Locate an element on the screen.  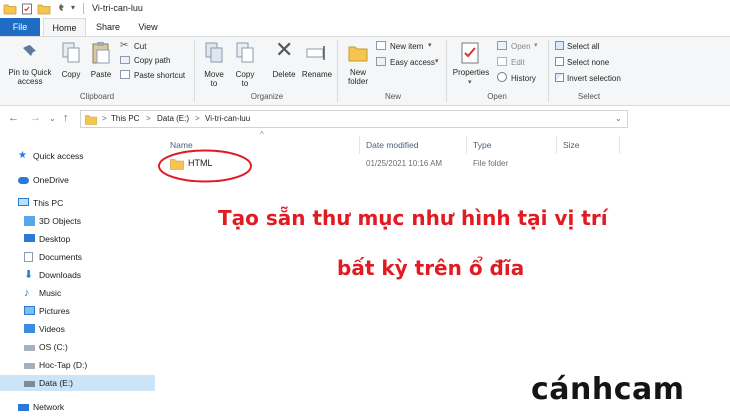
recent-locations-chevron-icon: ⌄ is located at coordinates (52, 118).